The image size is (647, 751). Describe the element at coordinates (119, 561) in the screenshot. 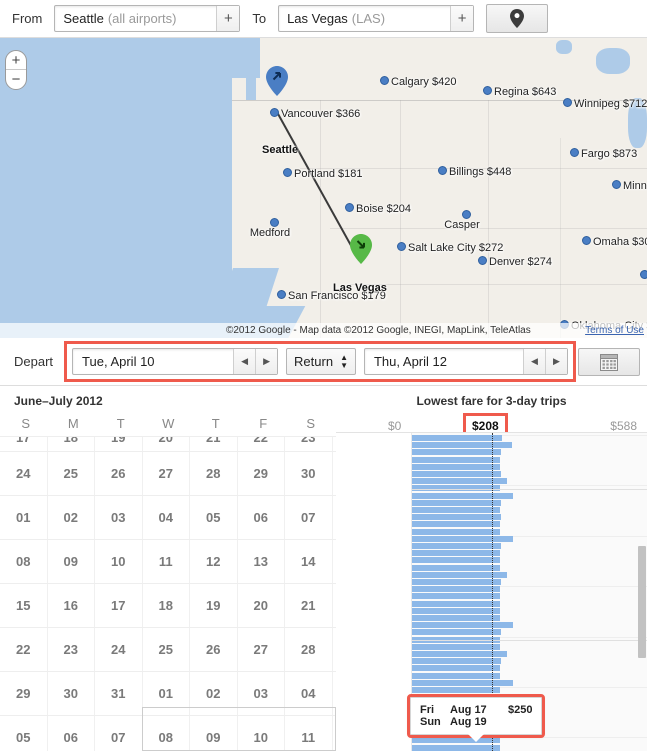

I see `calendar-day-cell: 10` at that location.